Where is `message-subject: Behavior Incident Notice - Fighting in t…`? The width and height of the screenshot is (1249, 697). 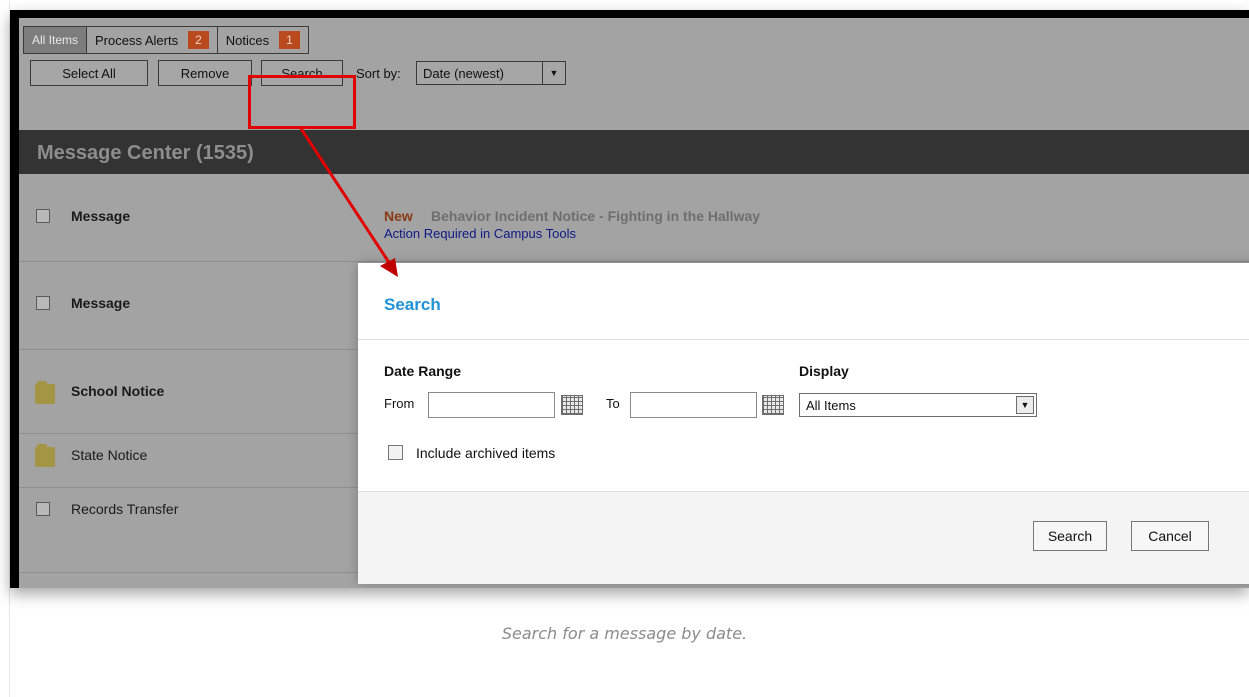 message-subject: Behavior Incident Notice - Fighting in t… is located at coordinates (595, 216).